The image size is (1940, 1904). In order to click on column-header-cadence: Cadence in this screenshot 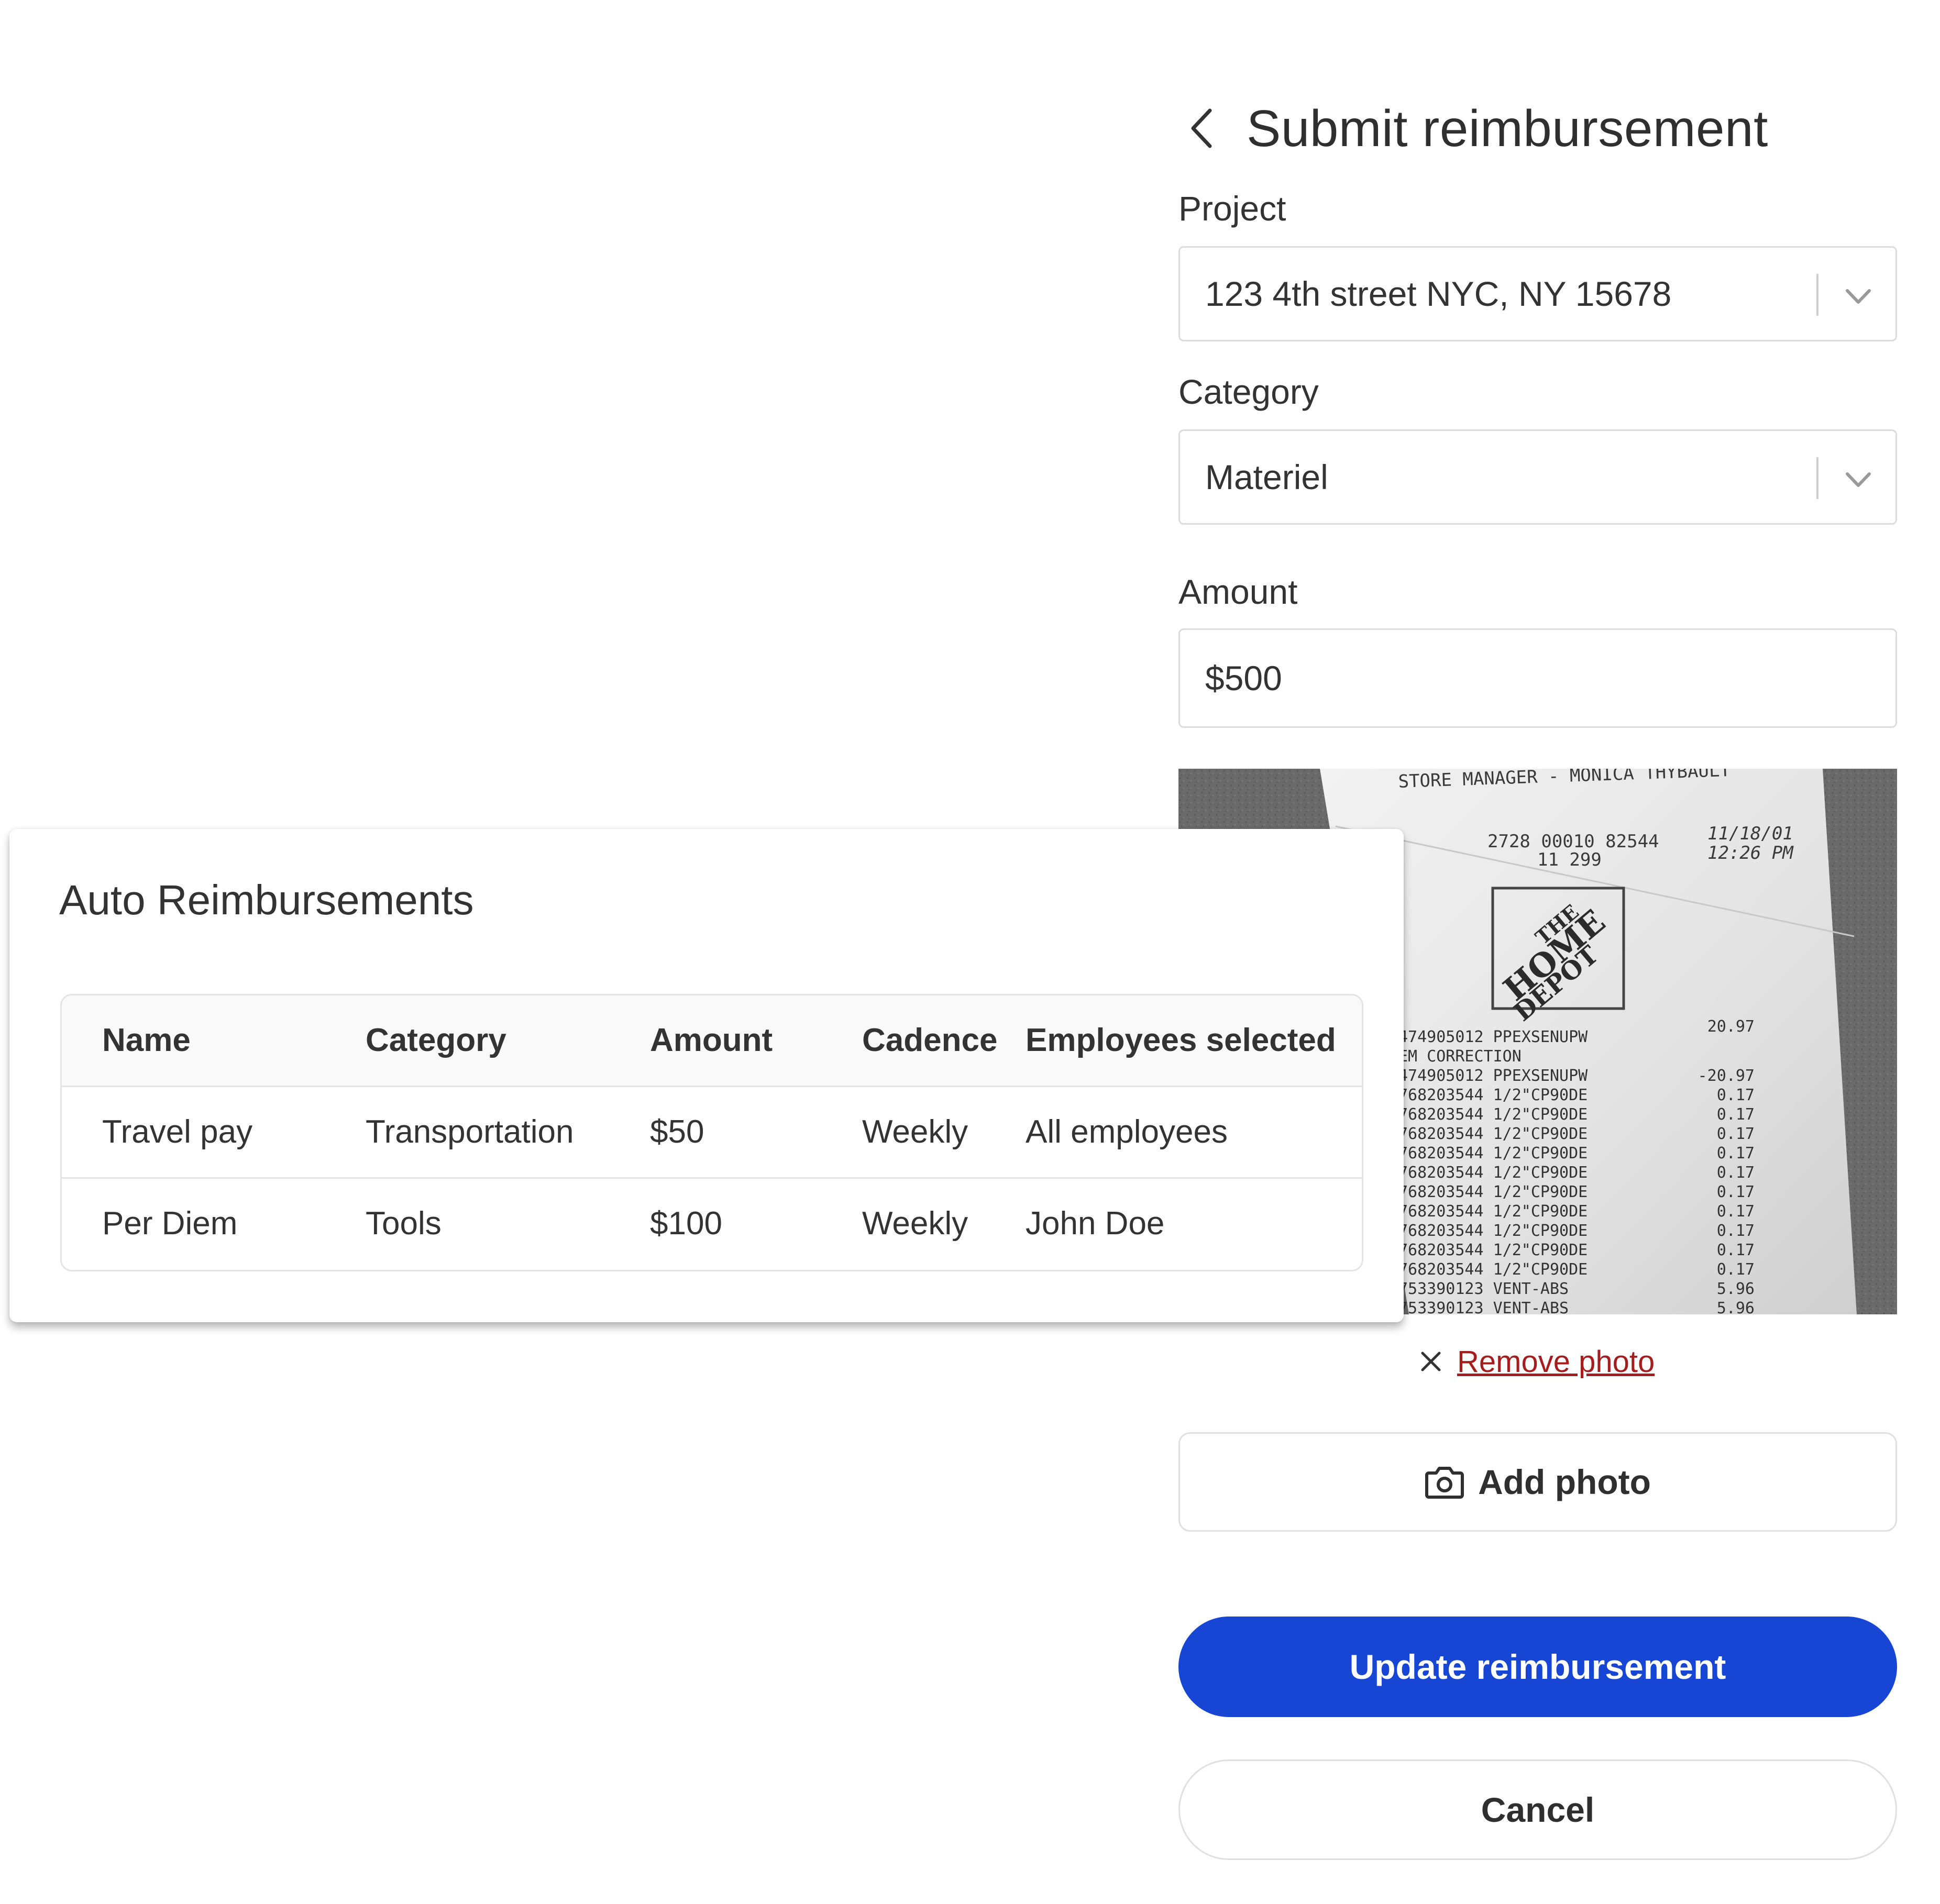, I will do `click(930, 1040)`.